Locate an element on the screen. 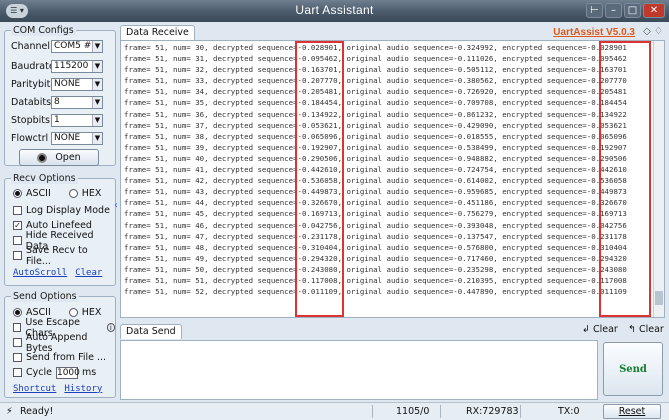 This screenshot has width=669, height=420. databits-label: Databits is located at coordinates (31, 102).